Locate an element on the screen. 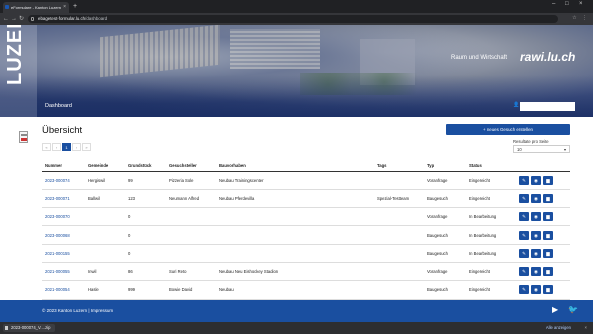  show-all-downloads-link: Alle anzeigen is located at coordinates (558, 328).